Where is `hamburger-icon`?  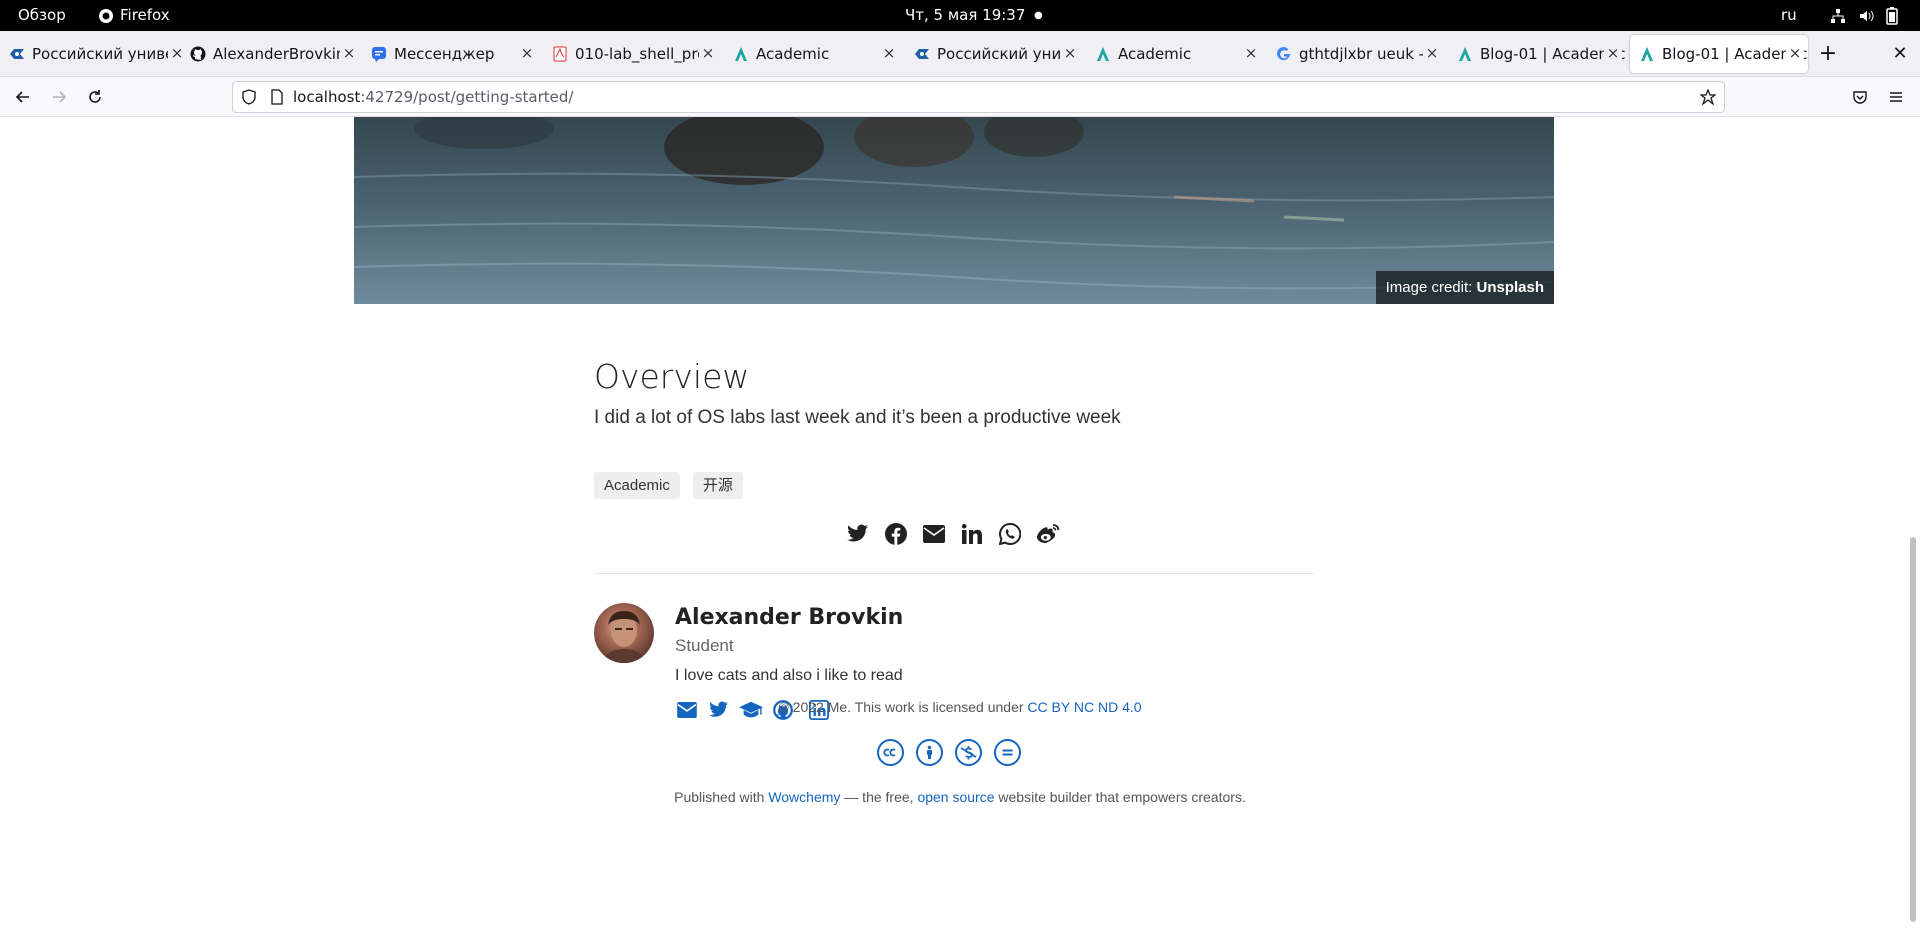
hamburger-icon is located at coordinates (1896, 97).